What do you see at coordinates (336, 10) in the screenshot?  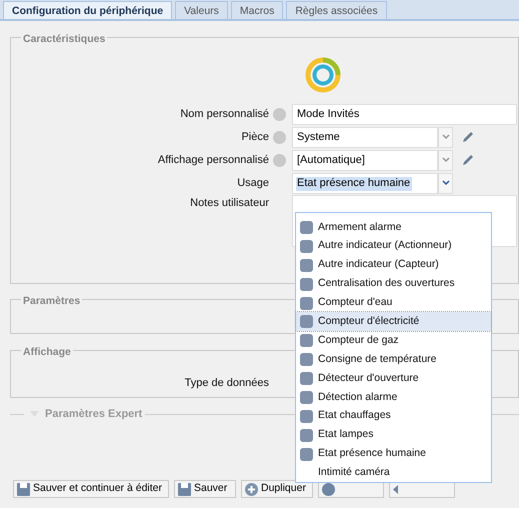 I see `tab: Règles associées` at bounding box center [336, 10].